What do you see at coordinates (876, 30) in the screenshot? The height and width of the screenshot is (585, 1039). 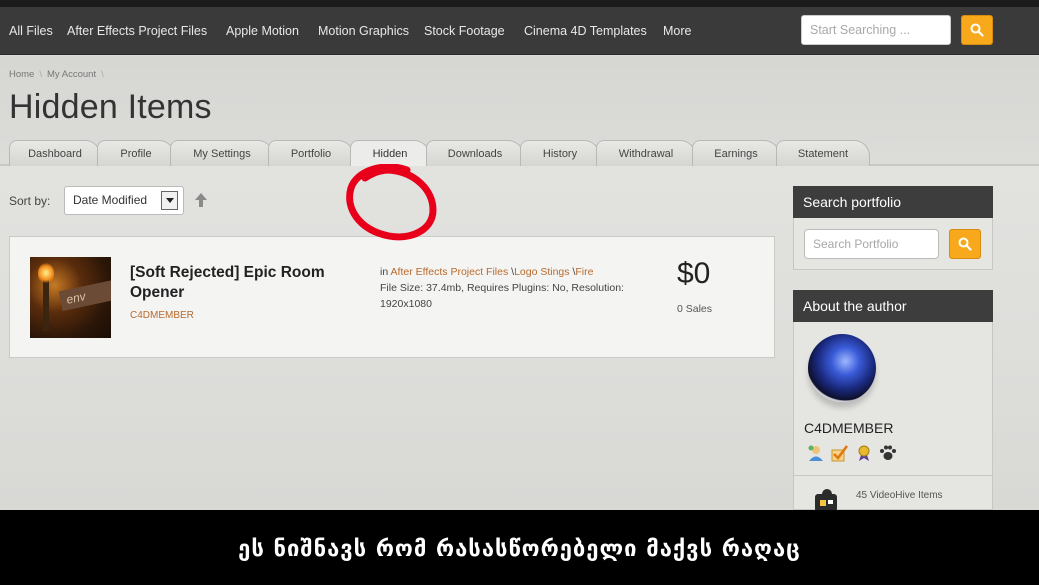 I see `top-search-input` at bounding box center [876, 30].